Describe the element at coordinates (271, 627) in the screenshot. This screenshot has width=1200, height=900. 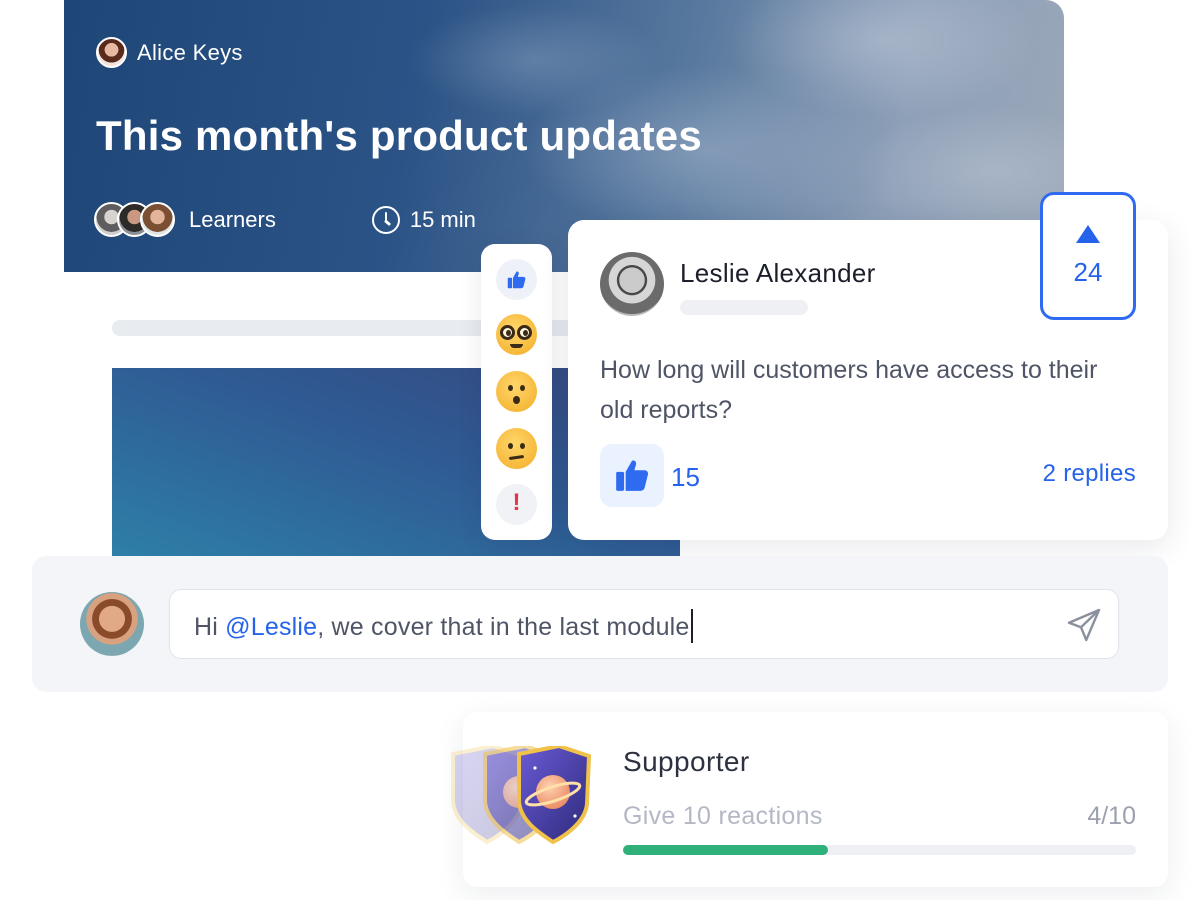
I see `mention-tag: @Leslie` at that location.